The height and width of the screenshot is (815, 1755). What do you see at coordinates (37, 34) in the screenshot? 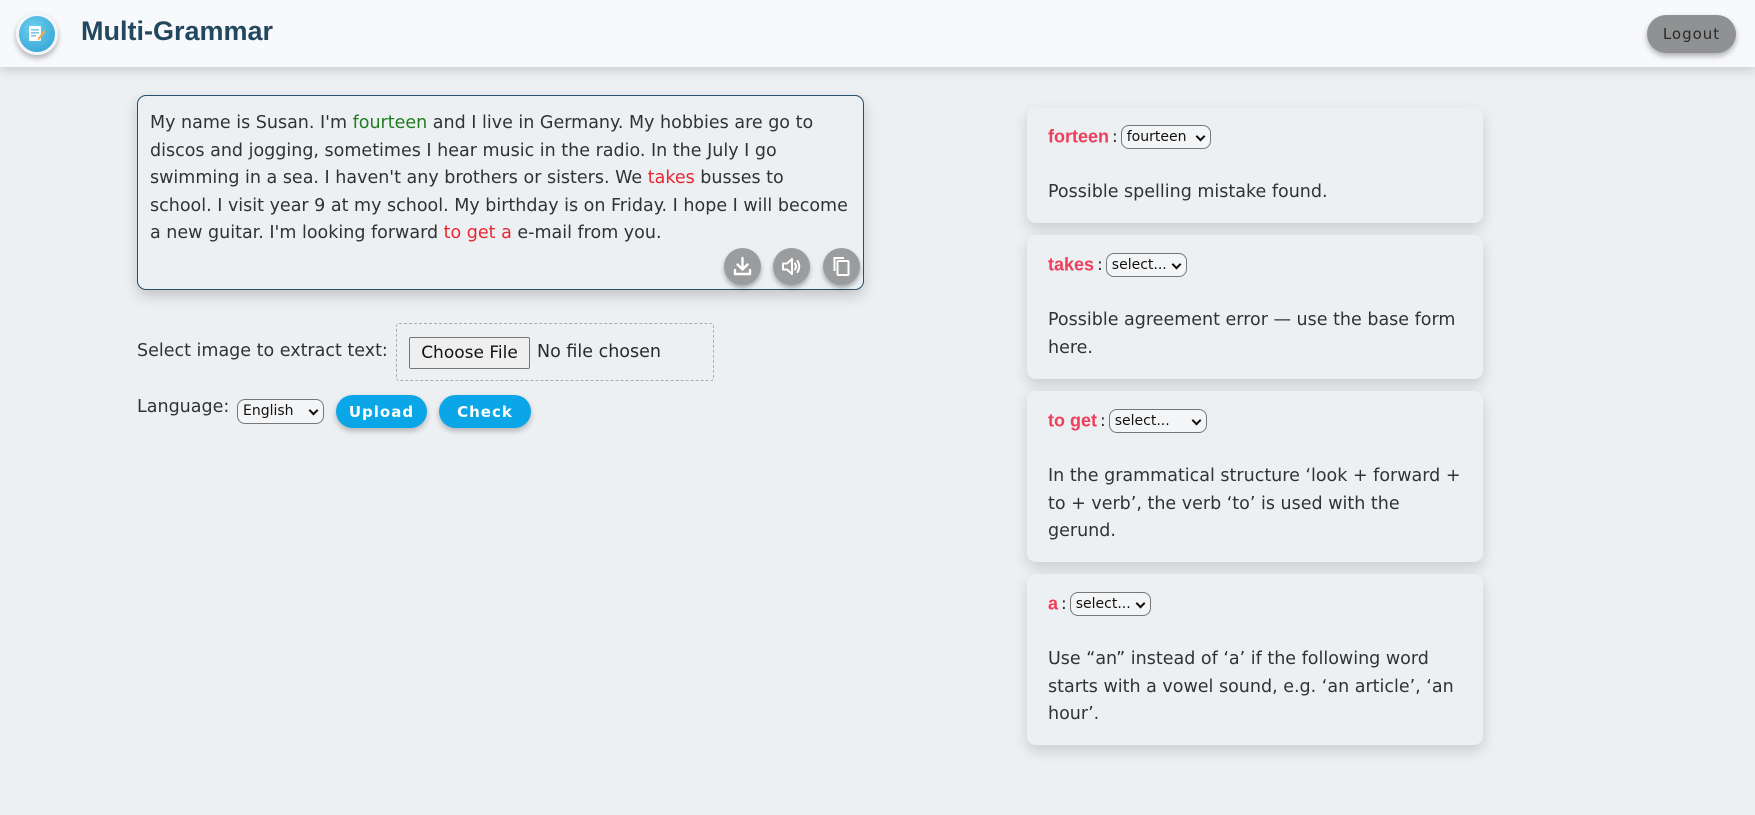
I see `document-edit-icon` at bounding box center [37, 34].